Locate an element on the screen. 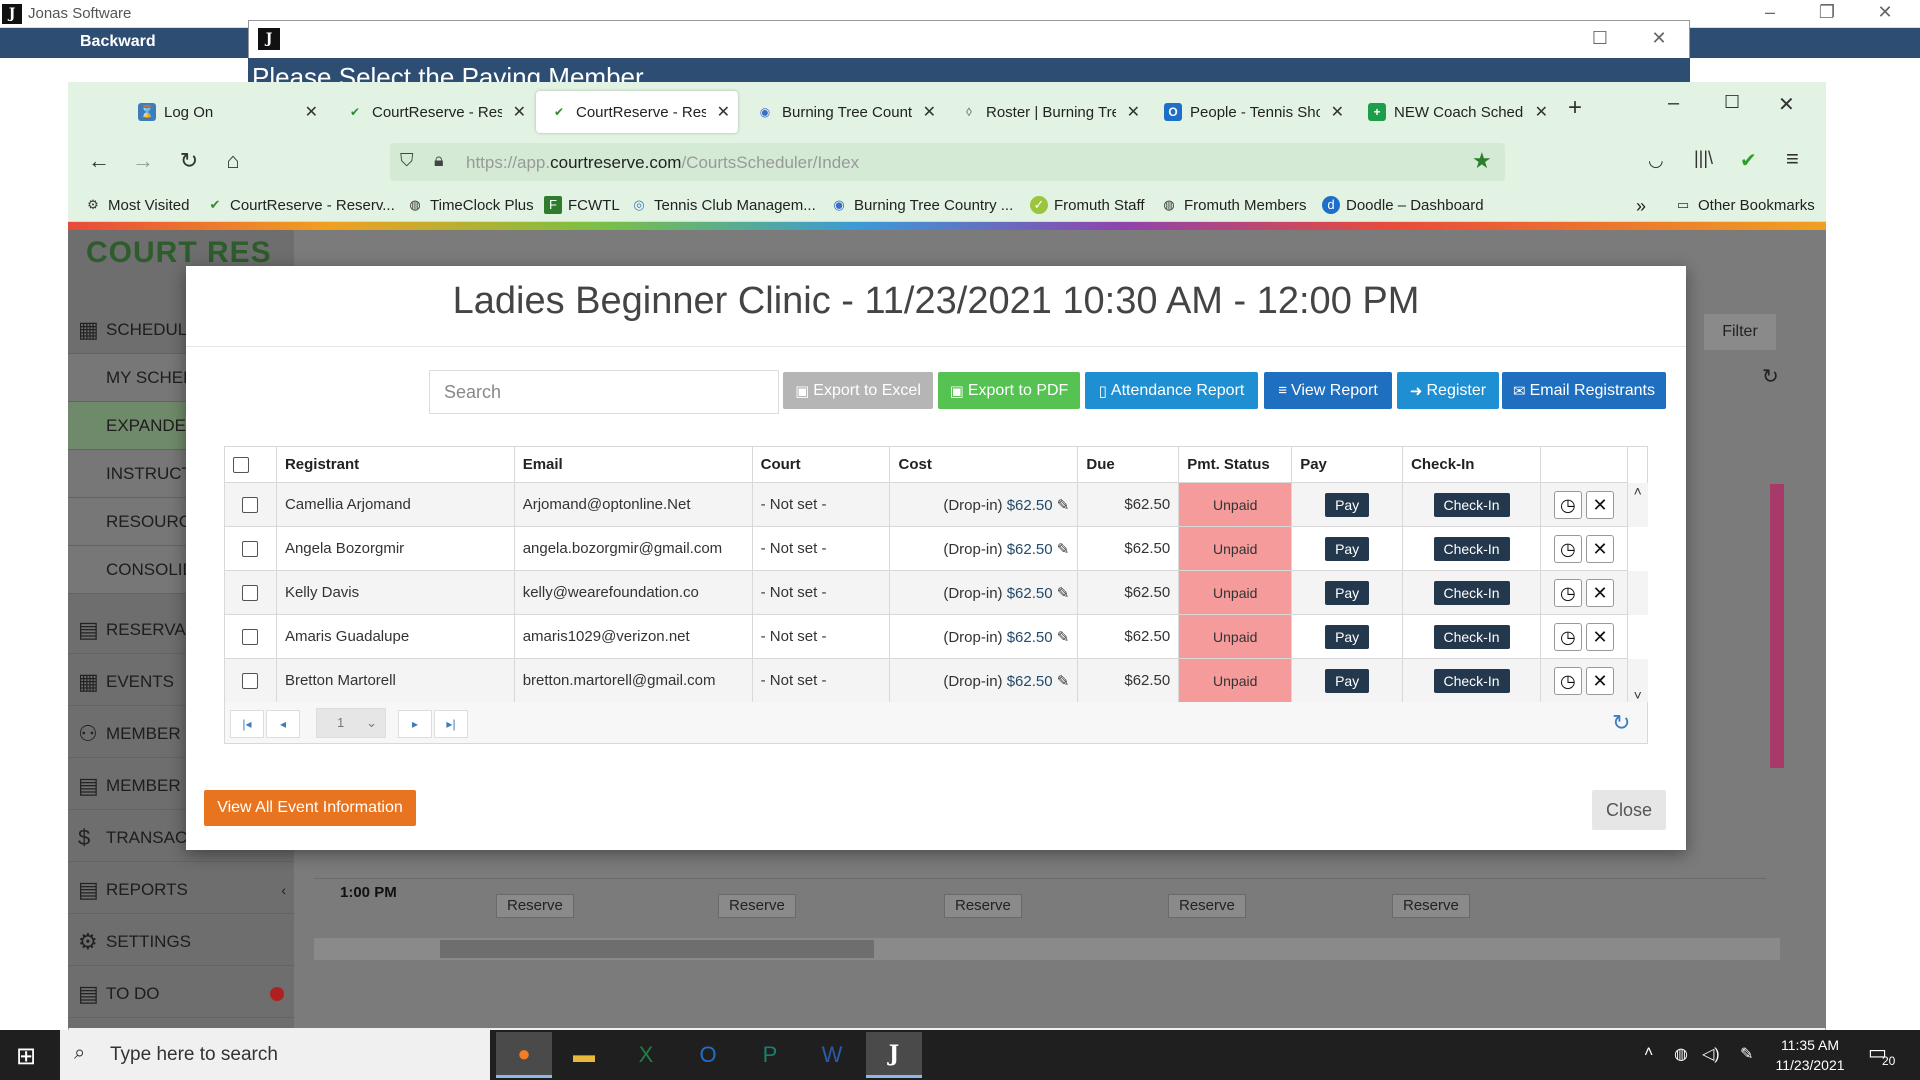 This screenshot has width=1920, height=1080. page-select: 1 ⌄ is located at coordinates (351, 723).